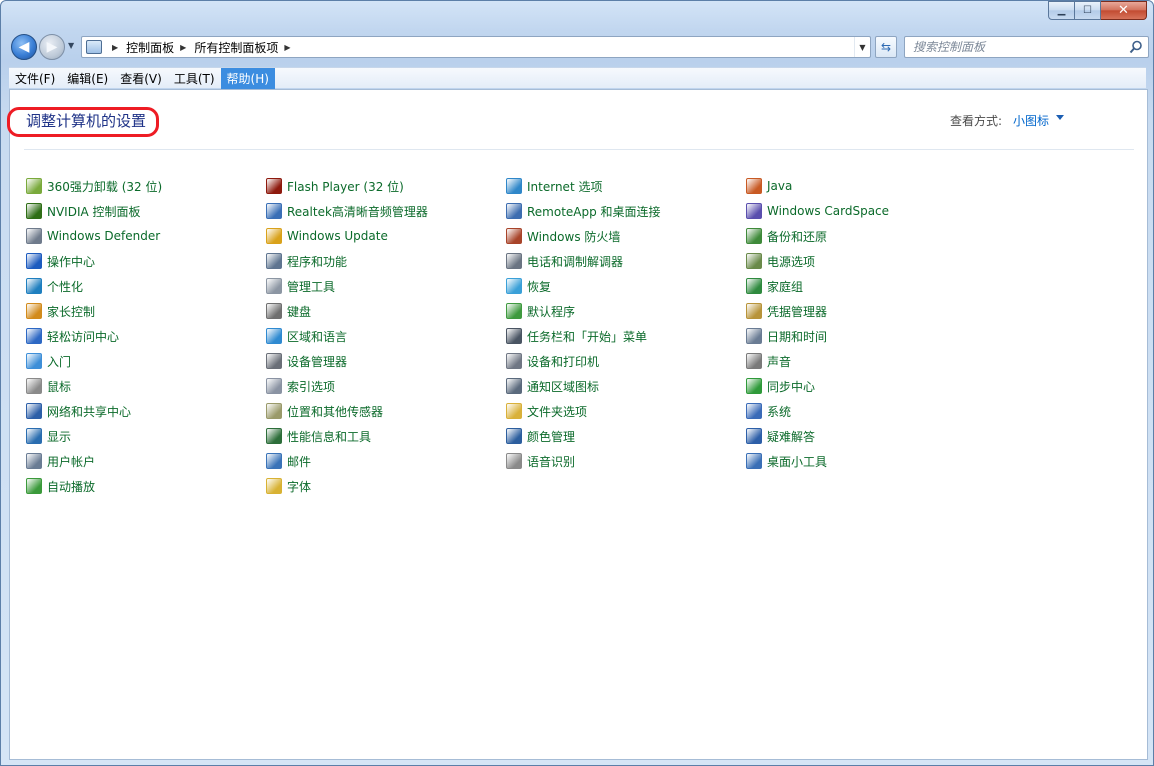  I want to click on control-panel-item: 通知区域图标, so click(552, 386).